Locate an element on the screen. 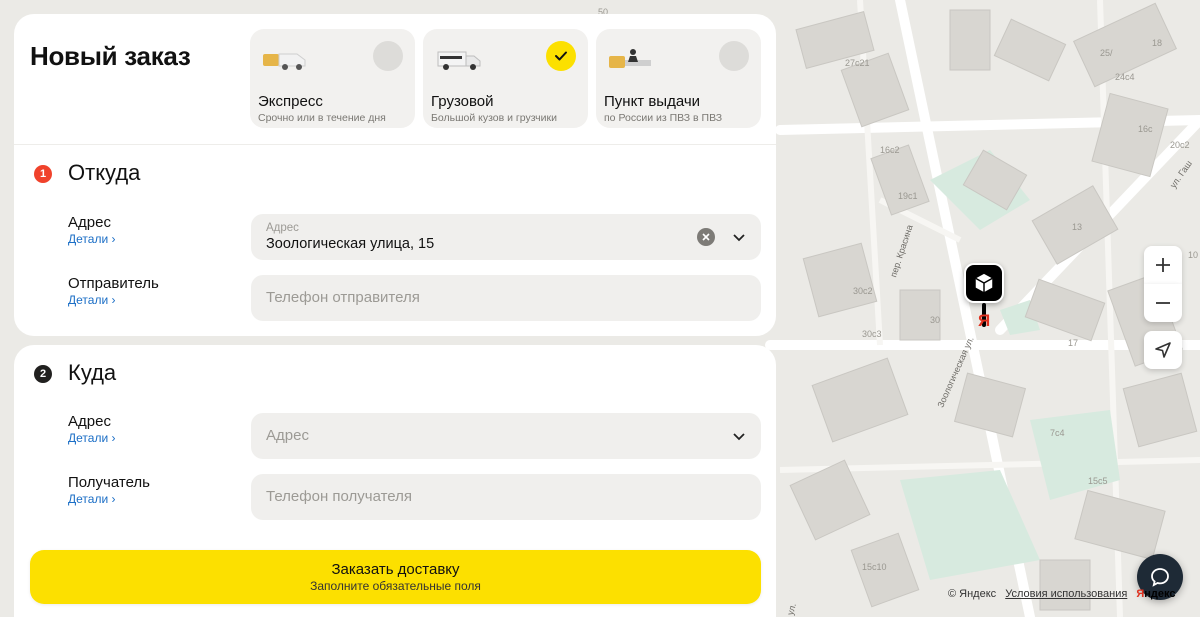 This screenshot has width=1200, height=617. step-title-from: Откуда is located at coordinates (104, 172).